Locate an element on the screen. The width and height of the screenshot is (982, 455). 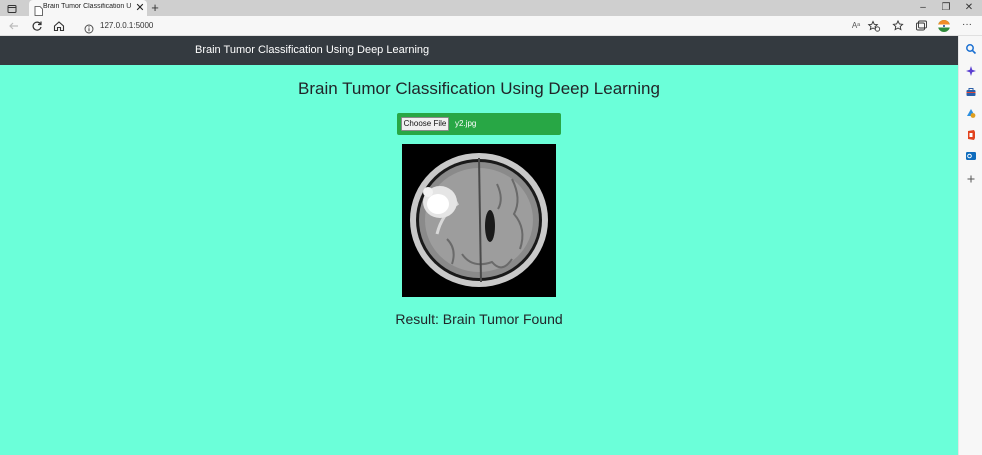
new-tab-button: + is located at coordinates (155, 8).